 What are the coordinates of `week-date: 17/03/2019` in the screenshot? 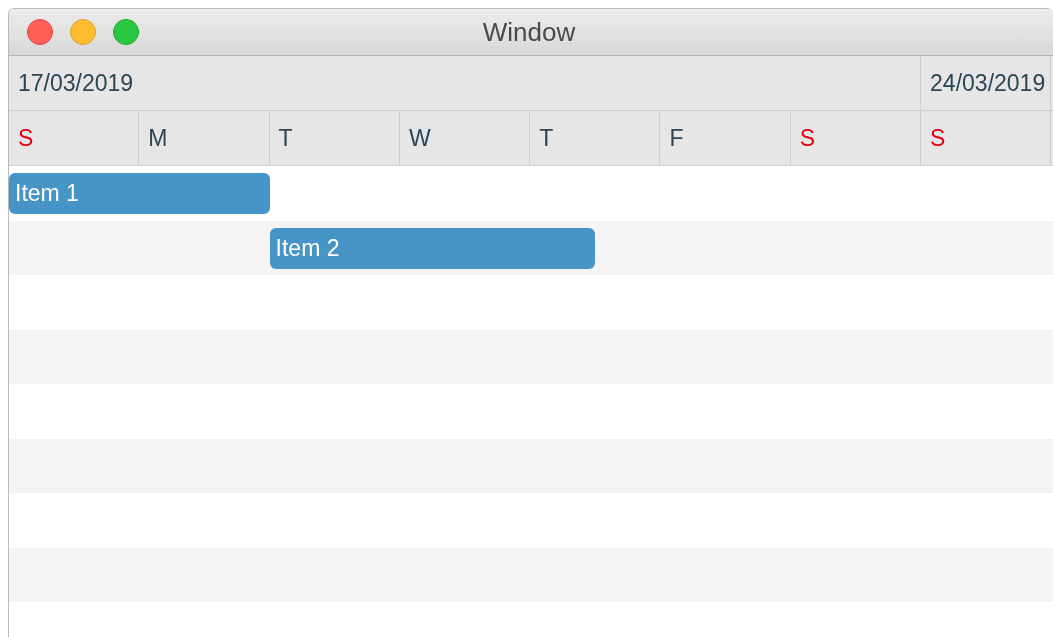 It's located at (465, 83).